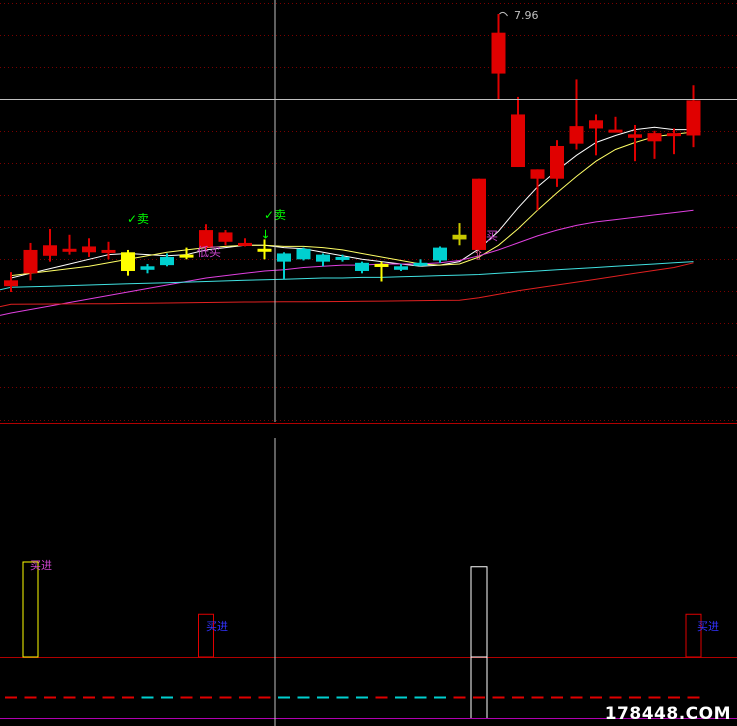 This screenshot has height=726, width=737. I want to click on buy-signal-label: 买, so click(492, 236).